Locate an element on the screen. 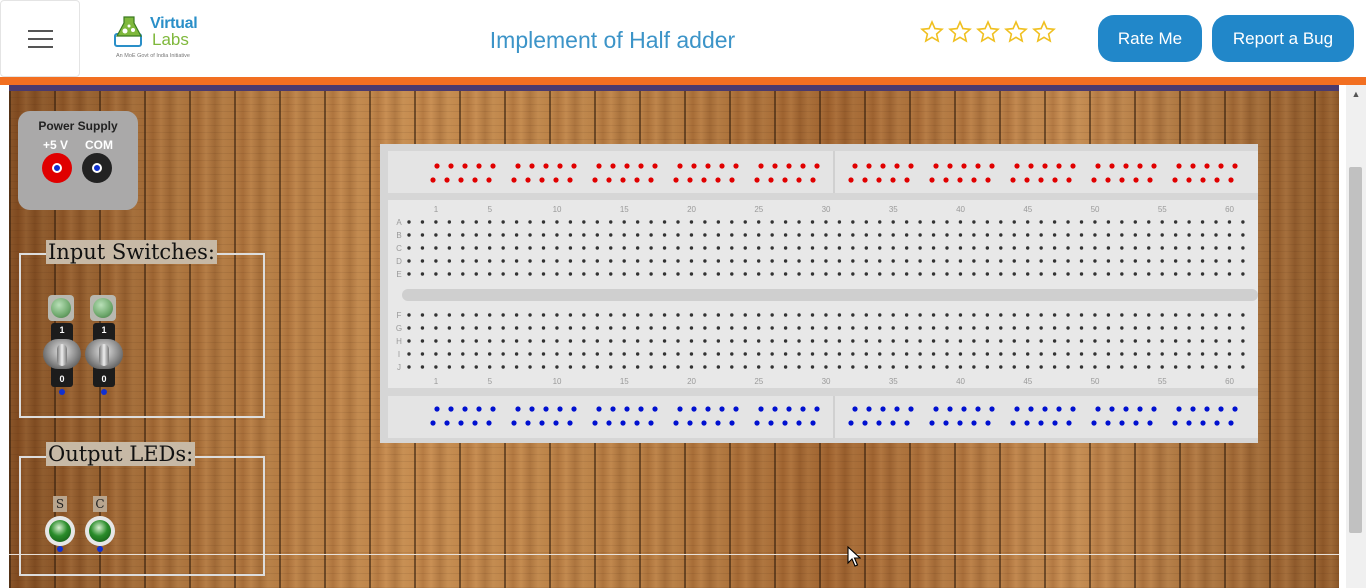 This screenshot has height=588, width=1366. led-input-pin is located at coordinates (60, 549).